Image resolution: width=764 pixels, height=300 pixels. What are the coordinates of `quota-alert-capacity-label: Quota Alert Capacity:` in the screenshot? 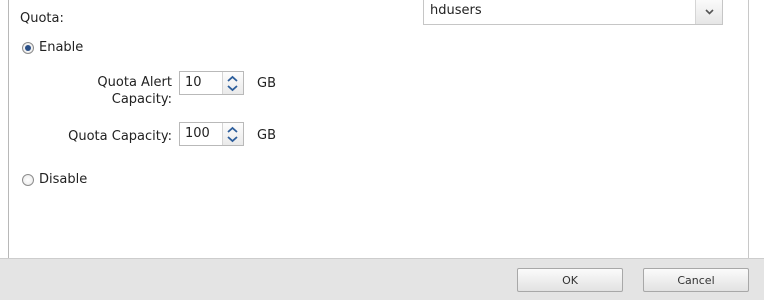 It's located at (134, 91).